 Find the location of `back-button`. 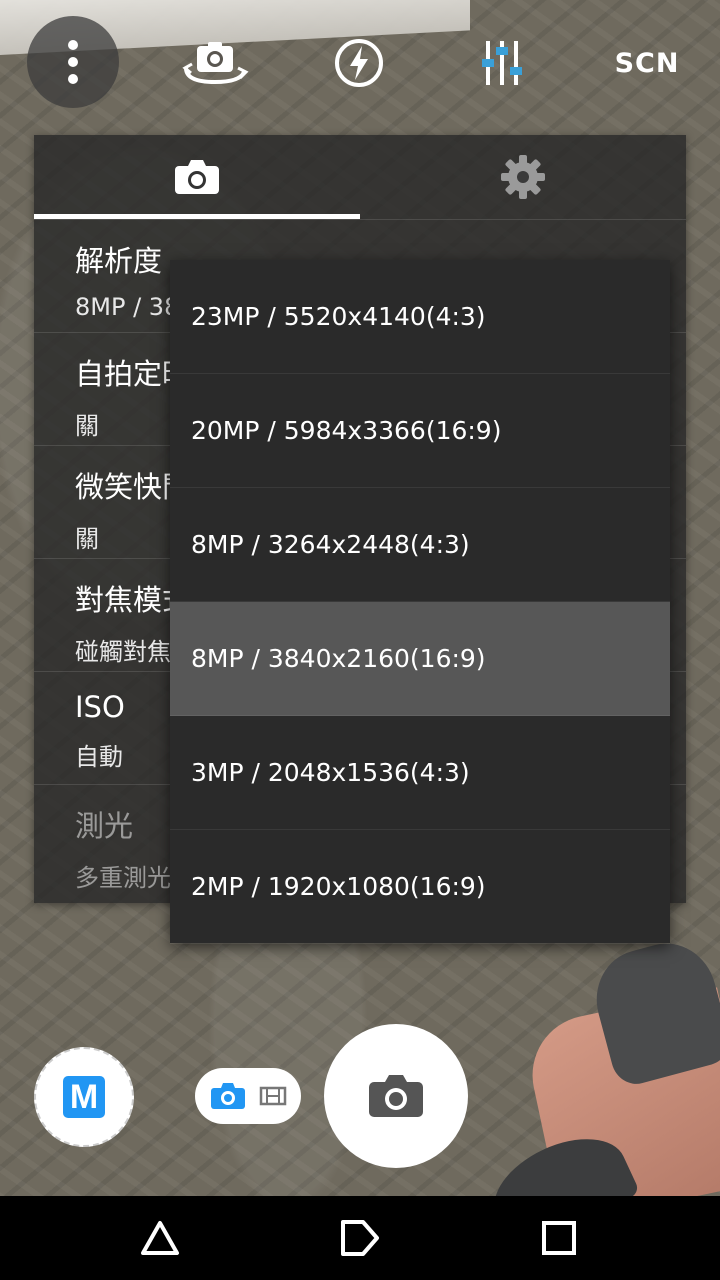

back-button is located at coordinates (160, 1238).